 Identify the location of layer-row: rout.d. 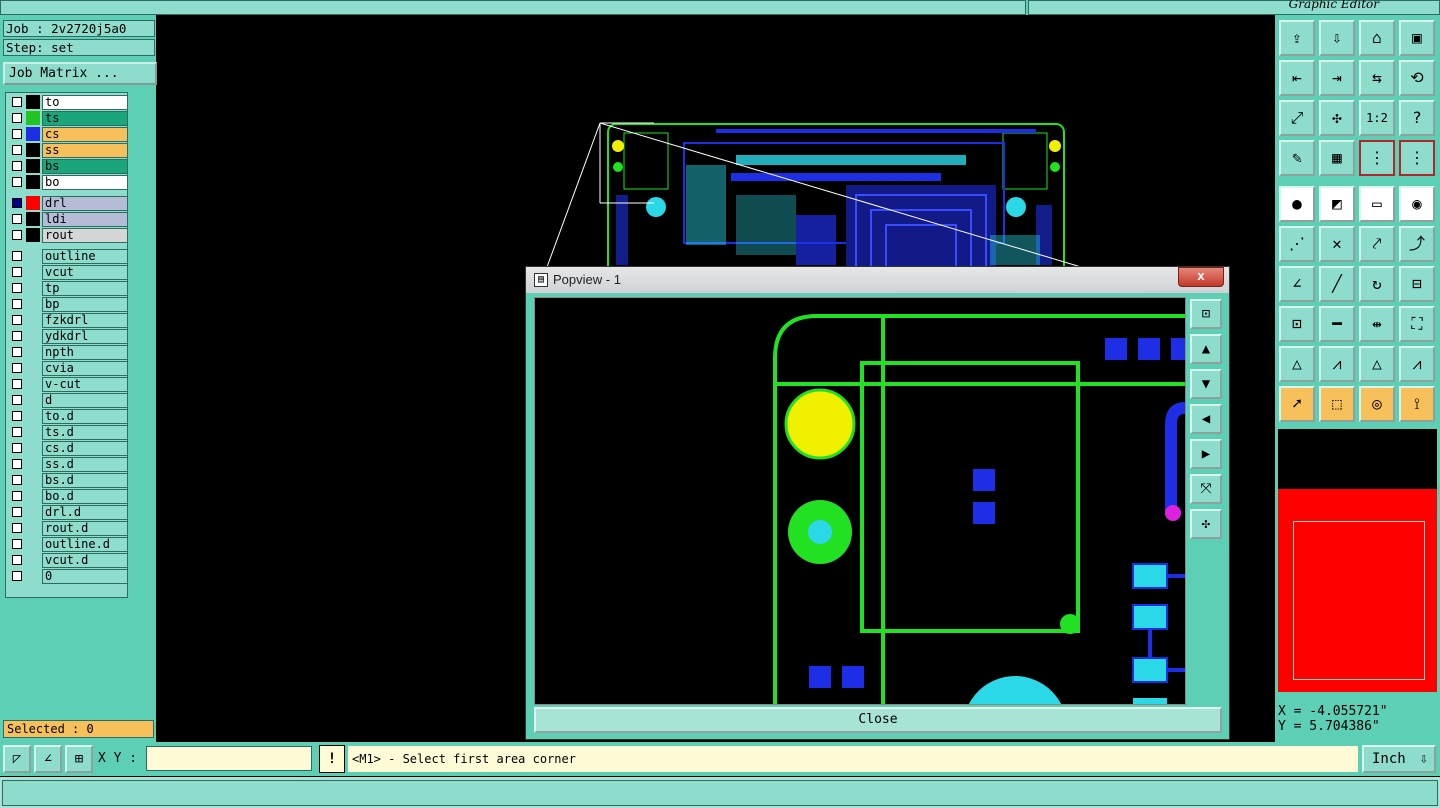
(68, 528).